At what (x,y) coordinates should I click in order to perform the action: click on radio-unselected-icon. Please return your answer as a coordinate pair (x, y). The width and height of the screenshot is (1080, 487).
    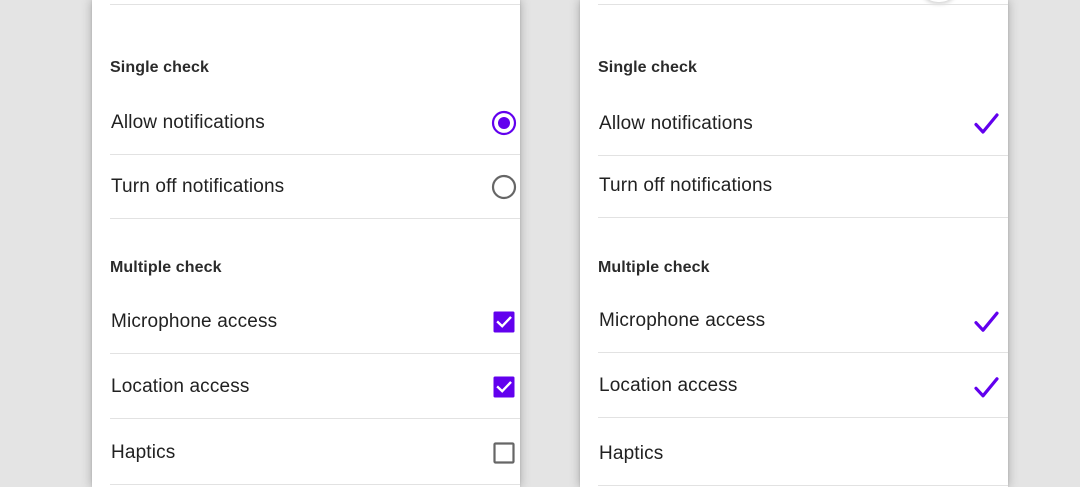
    Looking at the image, I should click on (504, 187).